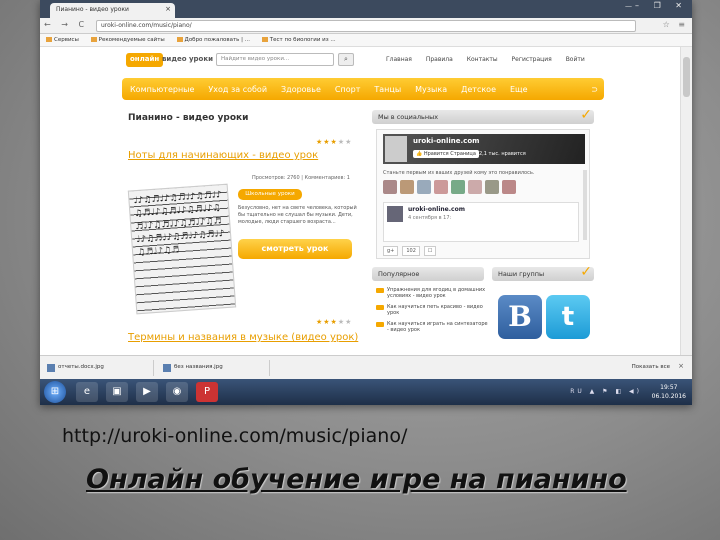  Describe the element at coordinates (346, 59) in the screenshot. I see `search-icon: ⌕` at that location.